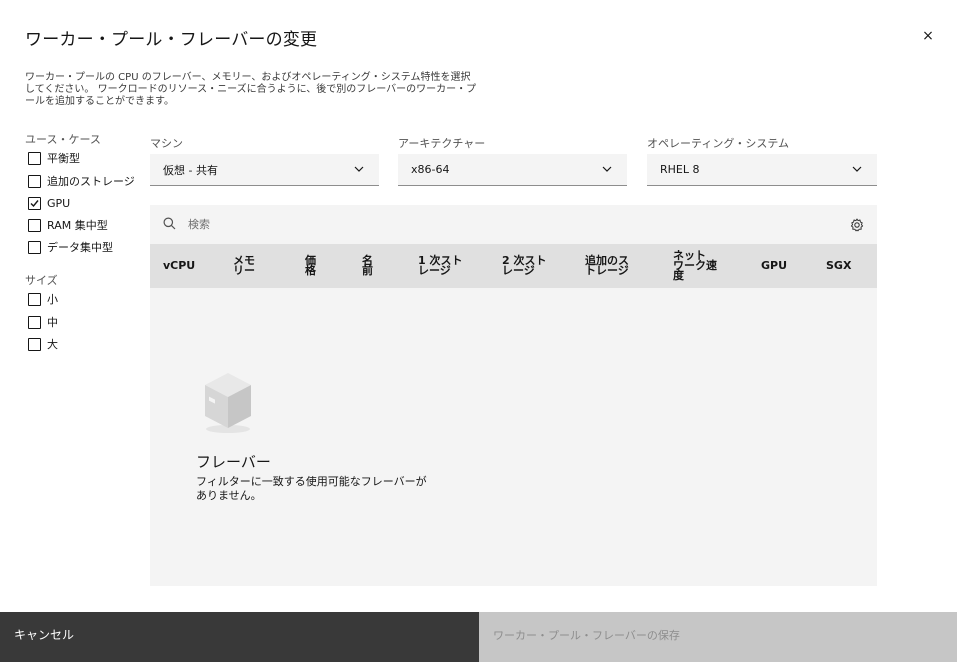 Image resolution: width=957 pixels, height=662 pixels. Describe the element at coordinates (680, 169) in the screenshot. I see `os-value: RHEL 8` at that location.